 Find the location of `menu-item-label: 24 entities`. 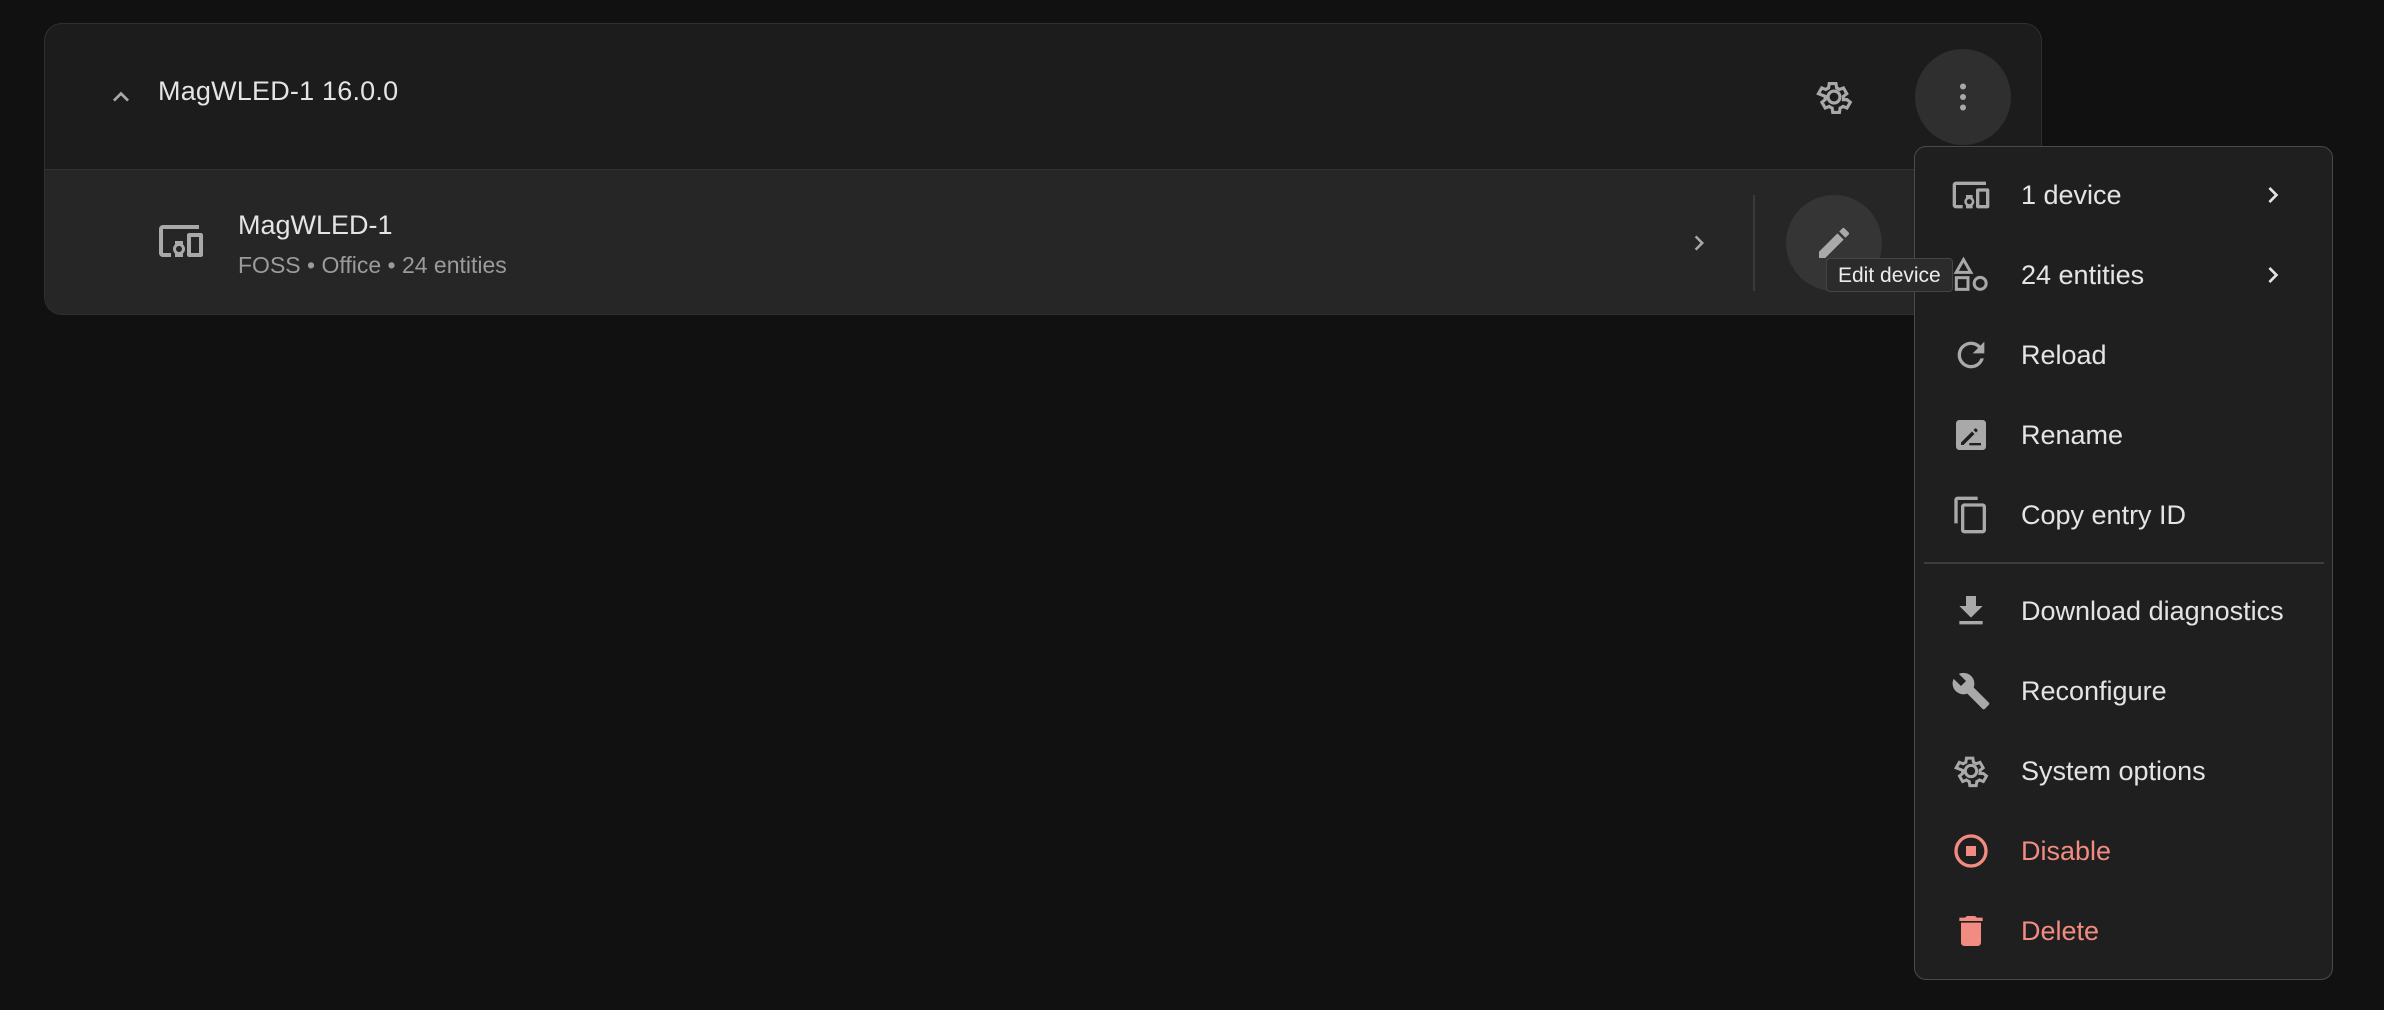

menu-item-label: 24 entities is located at coordinates (2083, 274).